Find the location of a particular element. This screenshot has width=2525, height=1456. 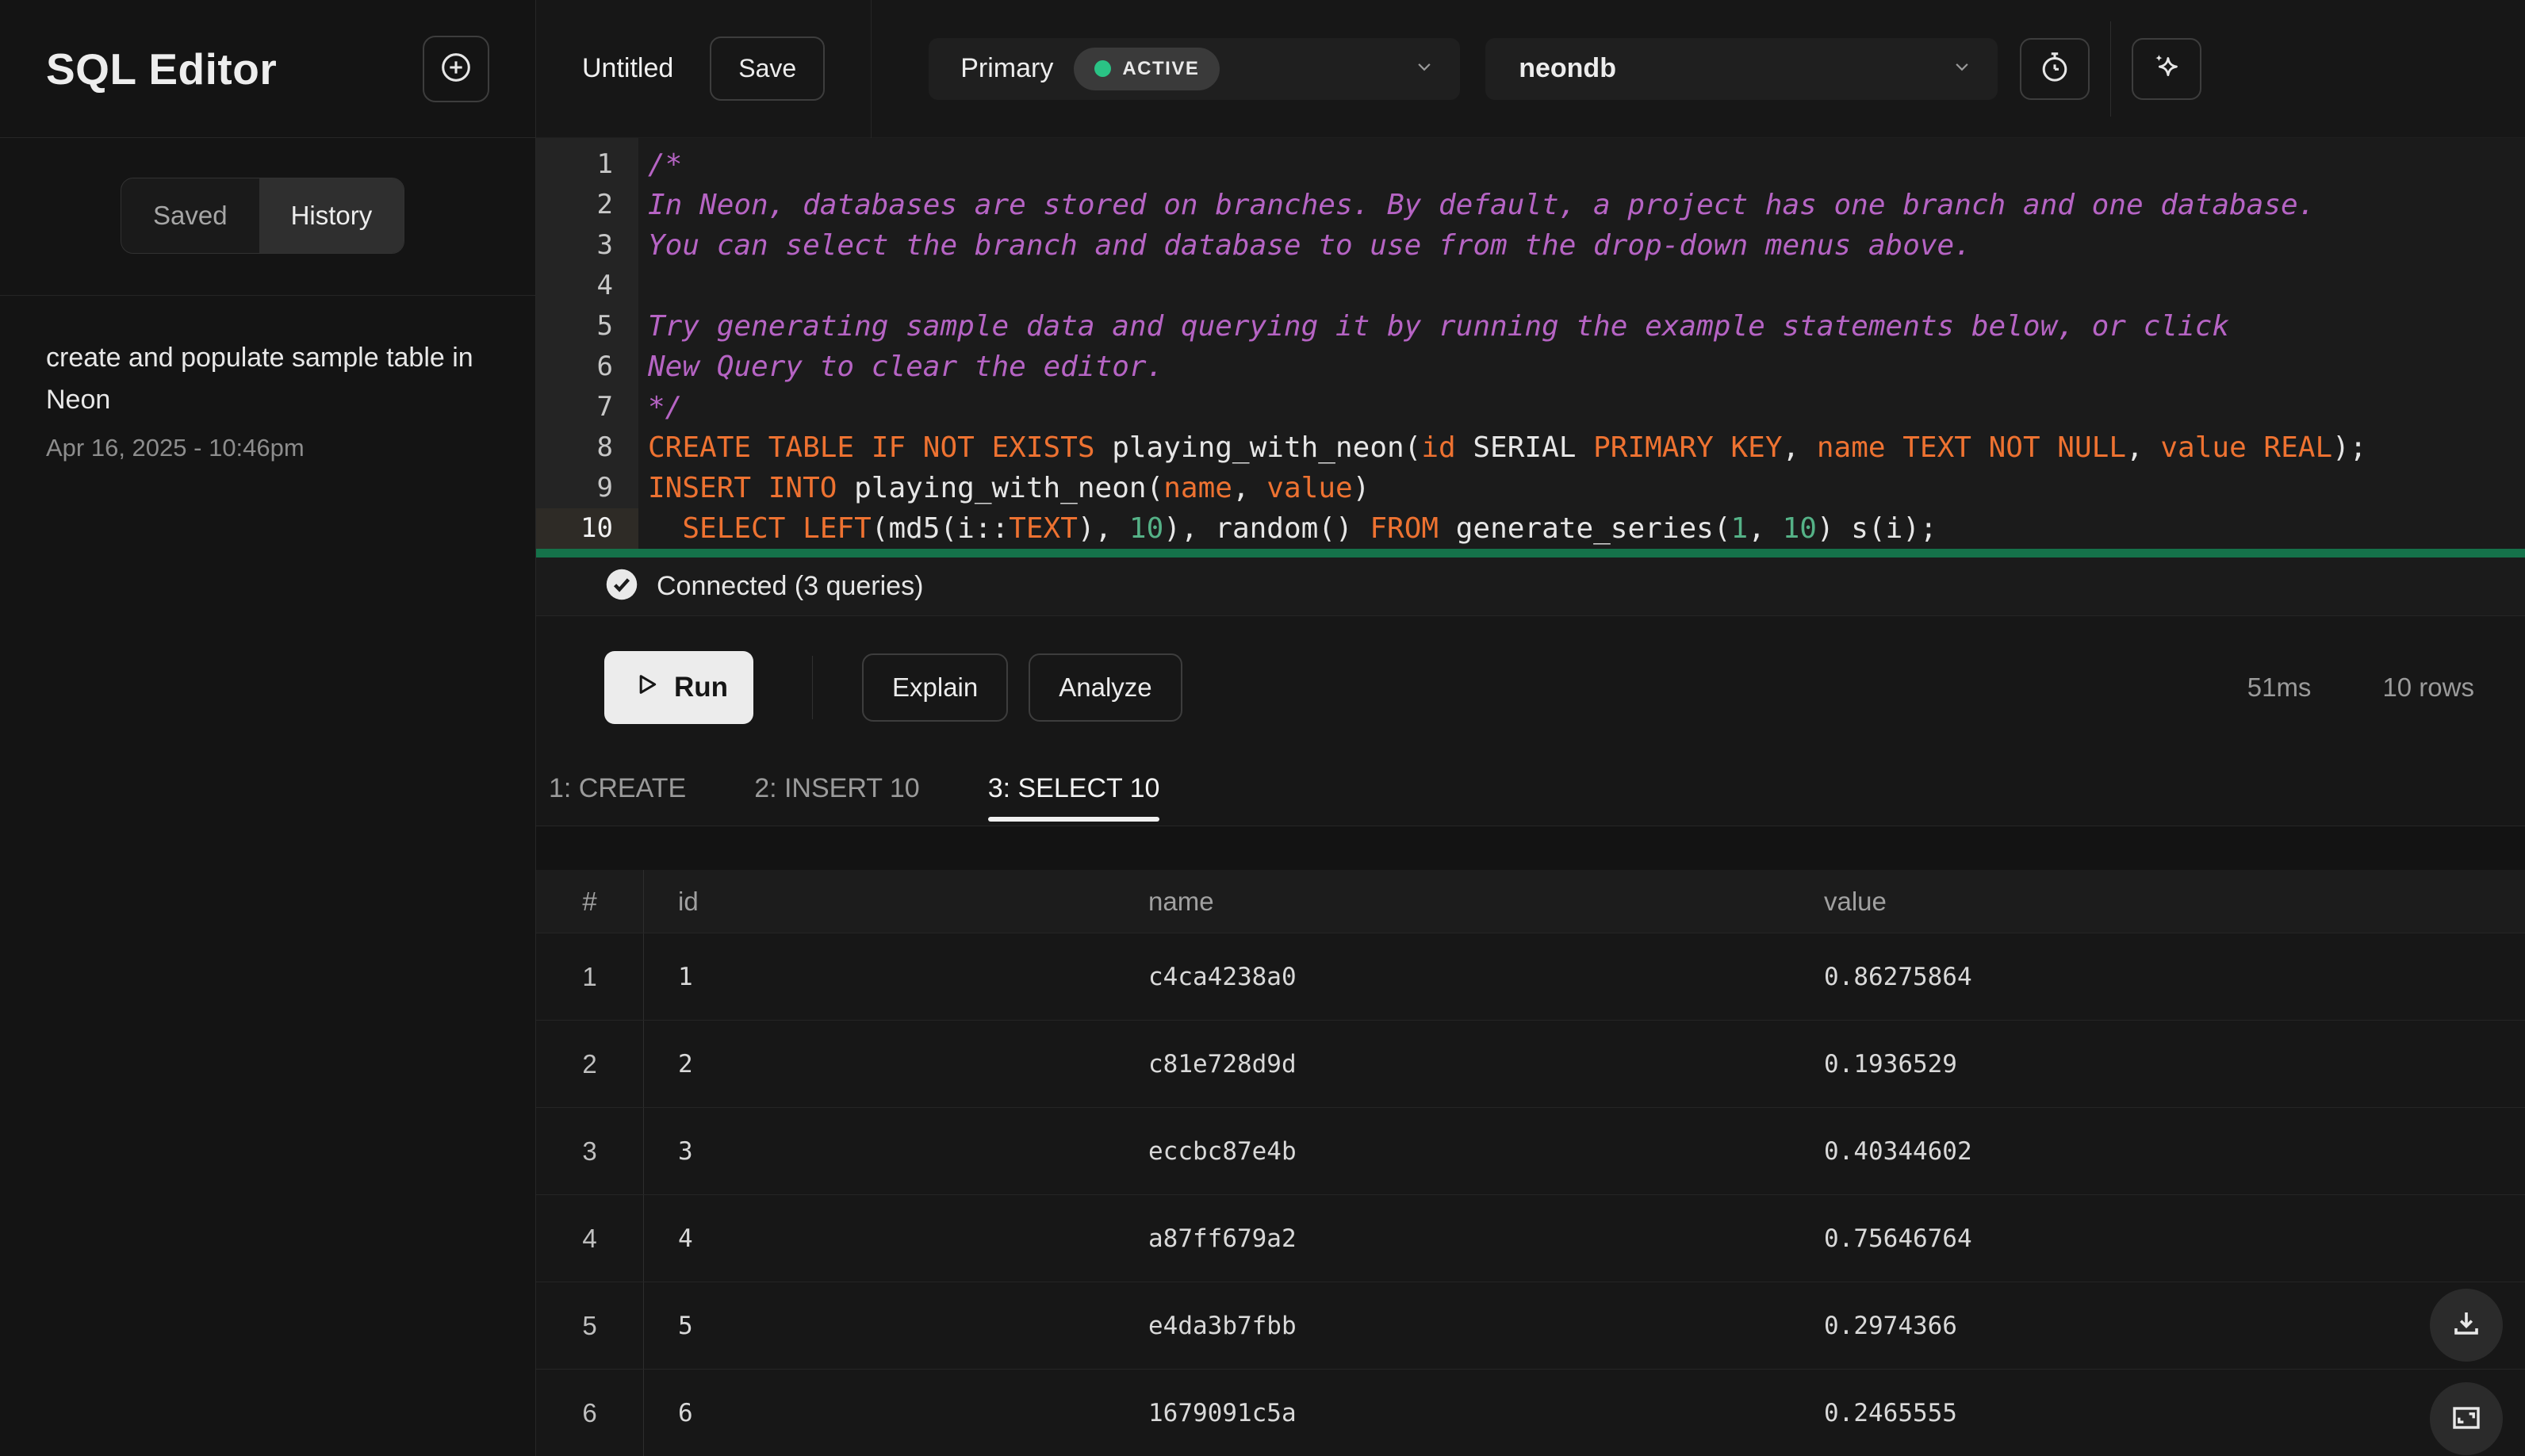

code-token: PRIMARY KEY is located at coordinates (1688, 447).